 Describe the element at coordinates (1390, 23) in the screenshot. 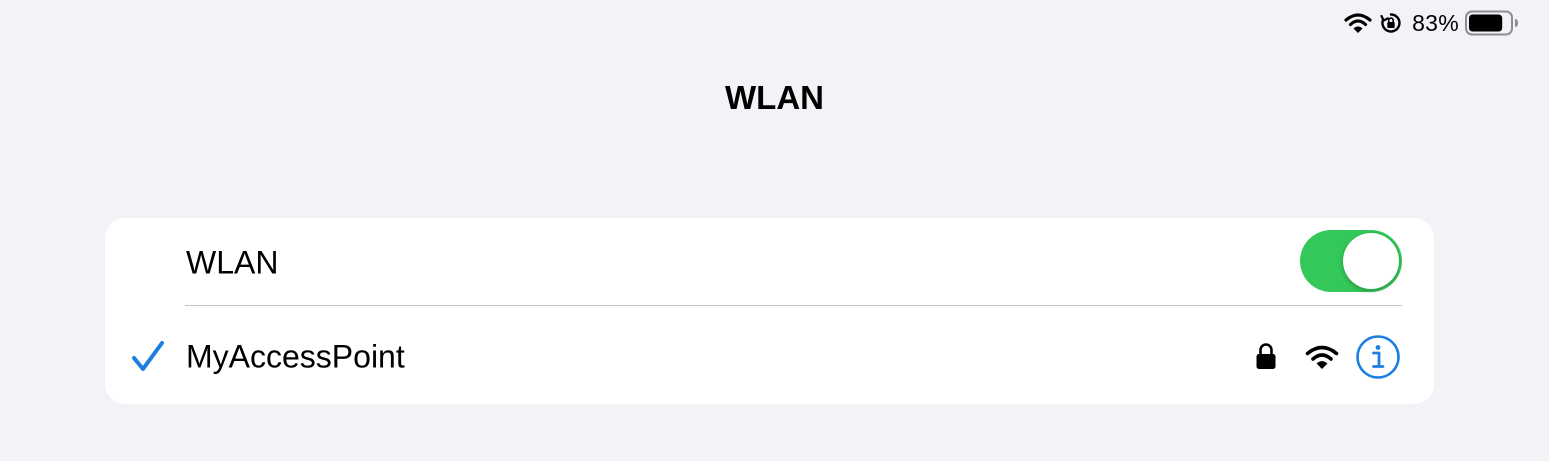

I see `orientation-lock-icon` at that location.